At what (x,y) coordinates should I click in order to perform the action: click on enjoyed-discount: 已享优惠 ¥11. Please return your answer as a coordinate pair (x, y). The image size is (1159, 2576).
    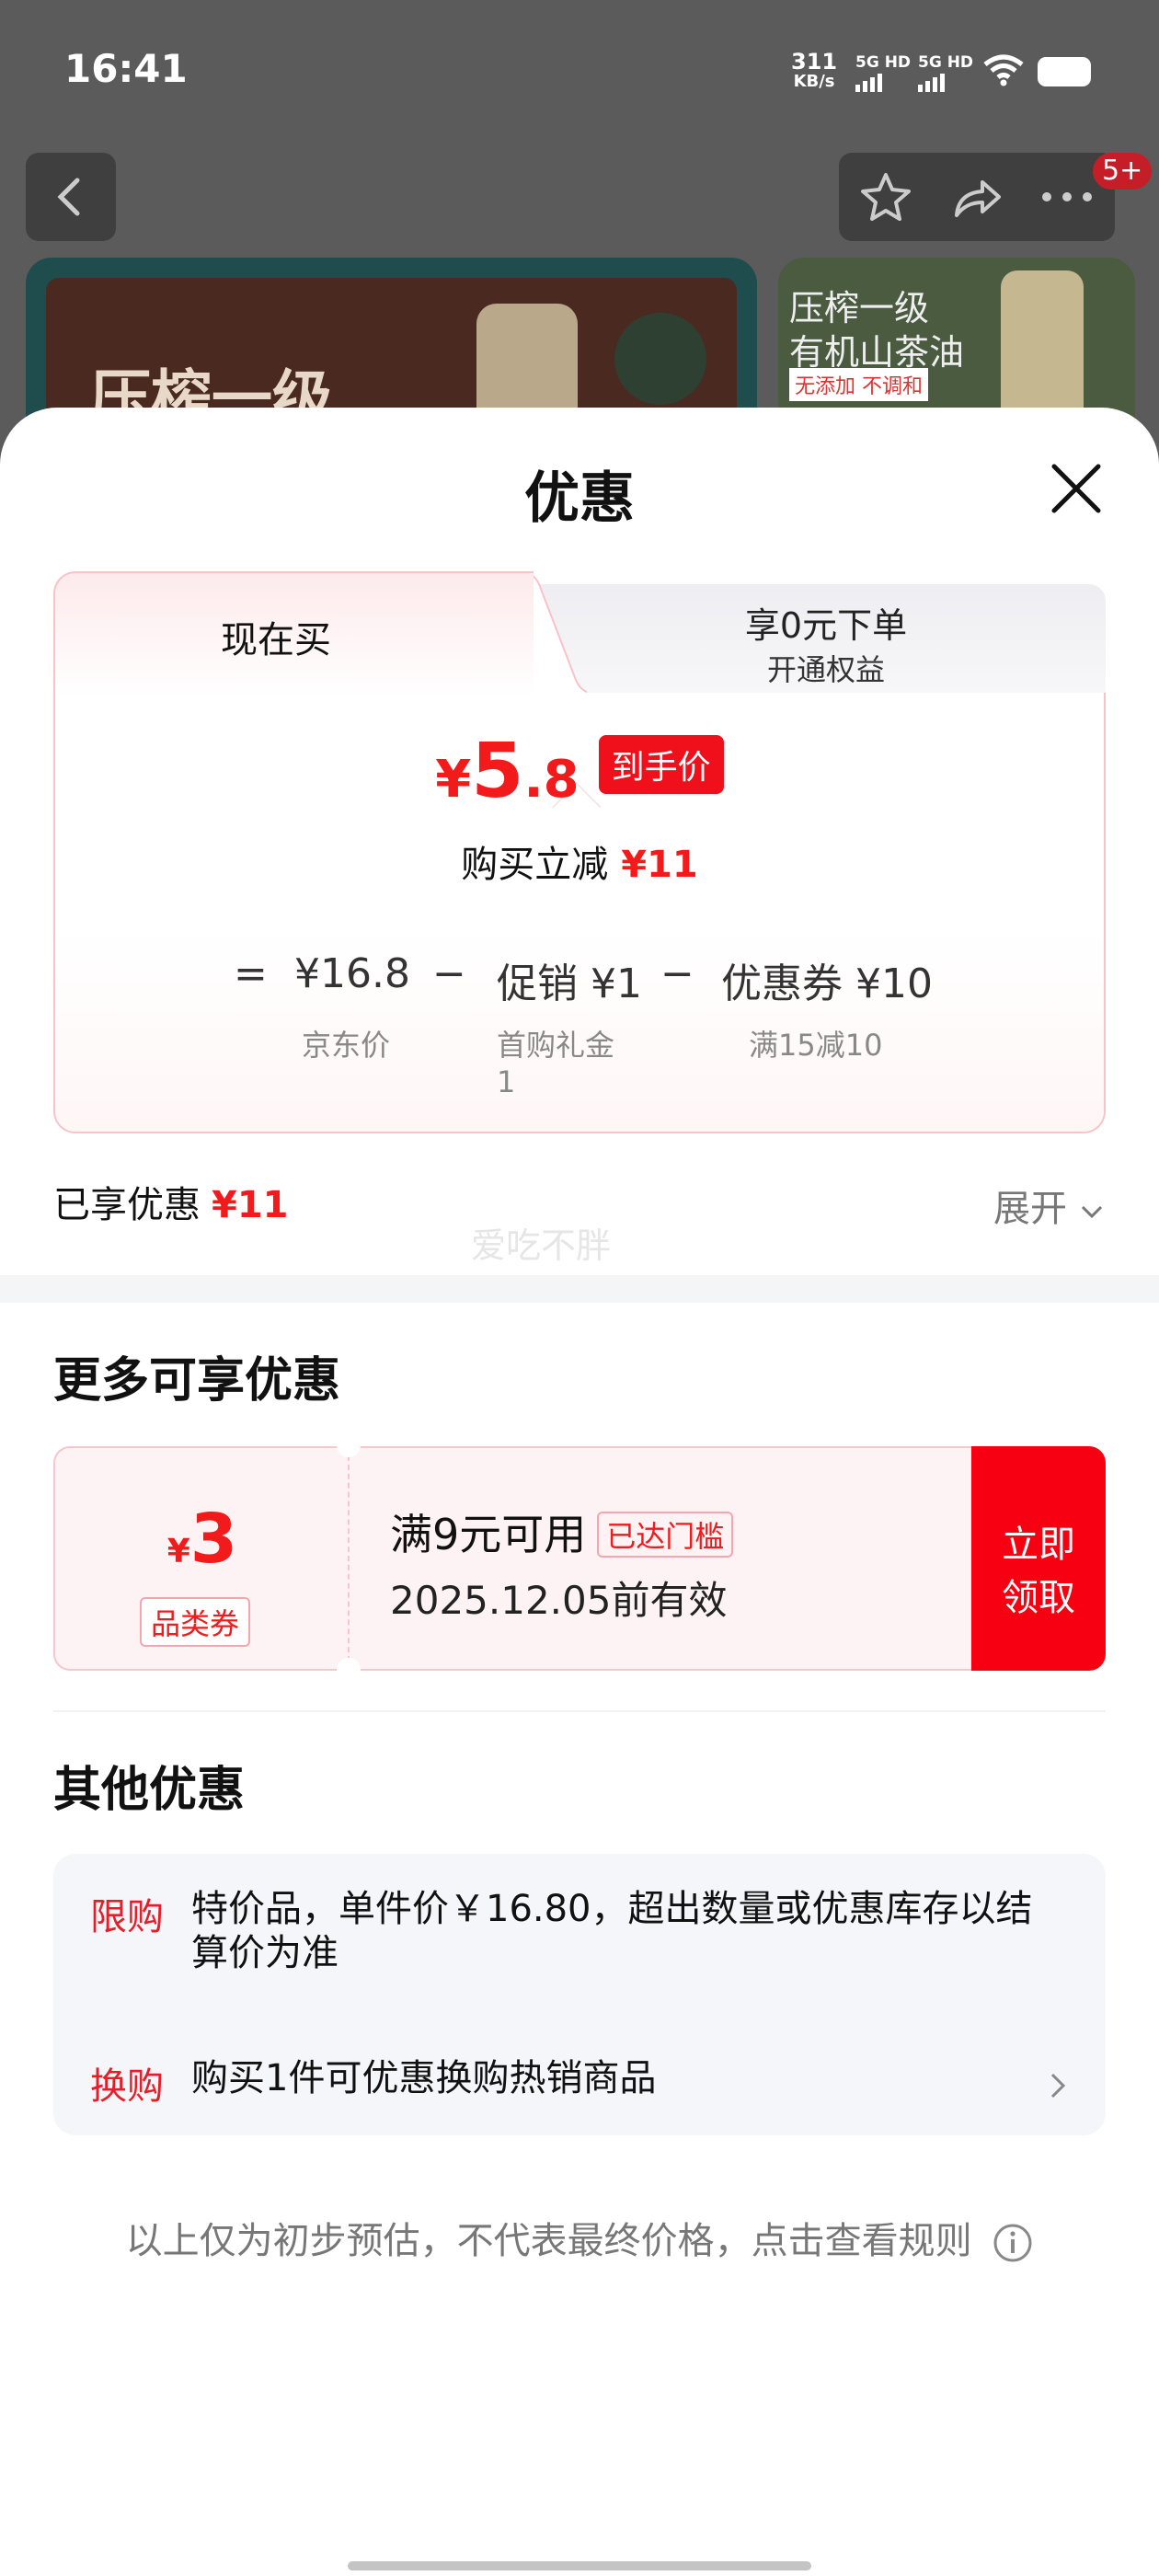
    Looking at the image, I should click on (171, 1205).